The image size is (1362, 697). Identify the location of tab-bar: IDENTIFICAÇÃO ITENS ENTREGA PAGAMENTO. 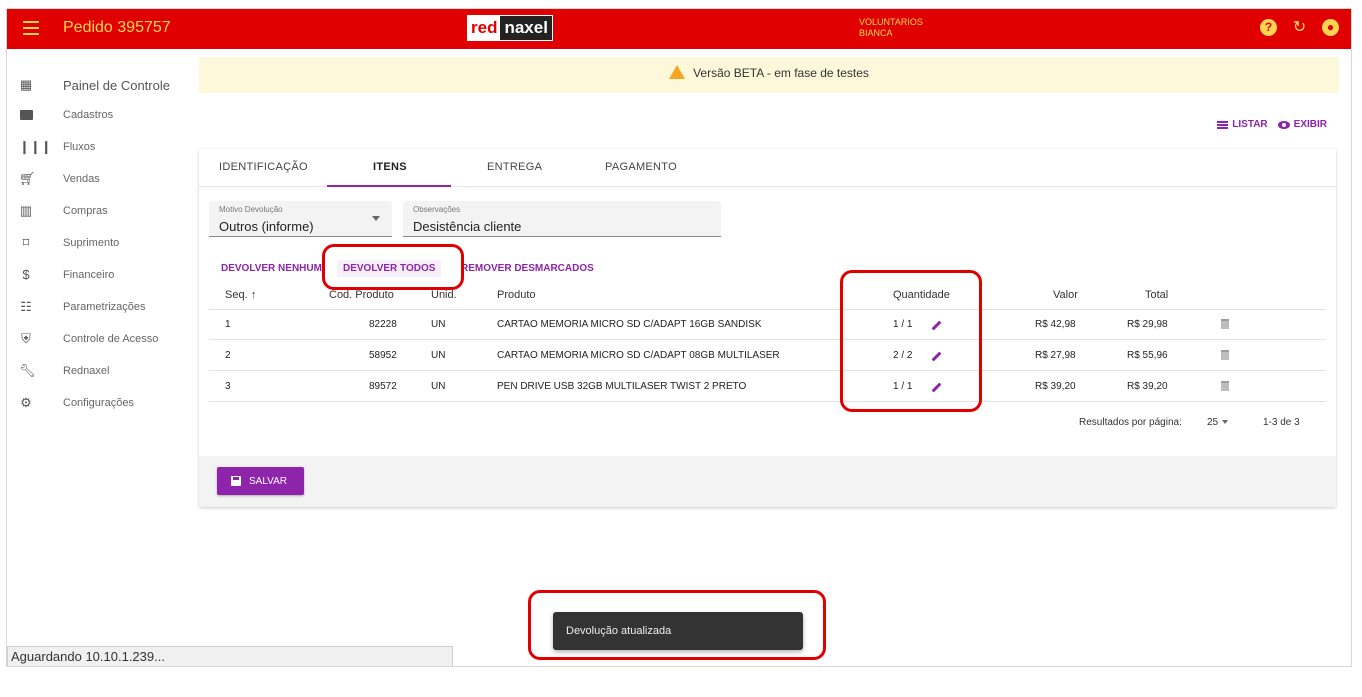
(767, 168).